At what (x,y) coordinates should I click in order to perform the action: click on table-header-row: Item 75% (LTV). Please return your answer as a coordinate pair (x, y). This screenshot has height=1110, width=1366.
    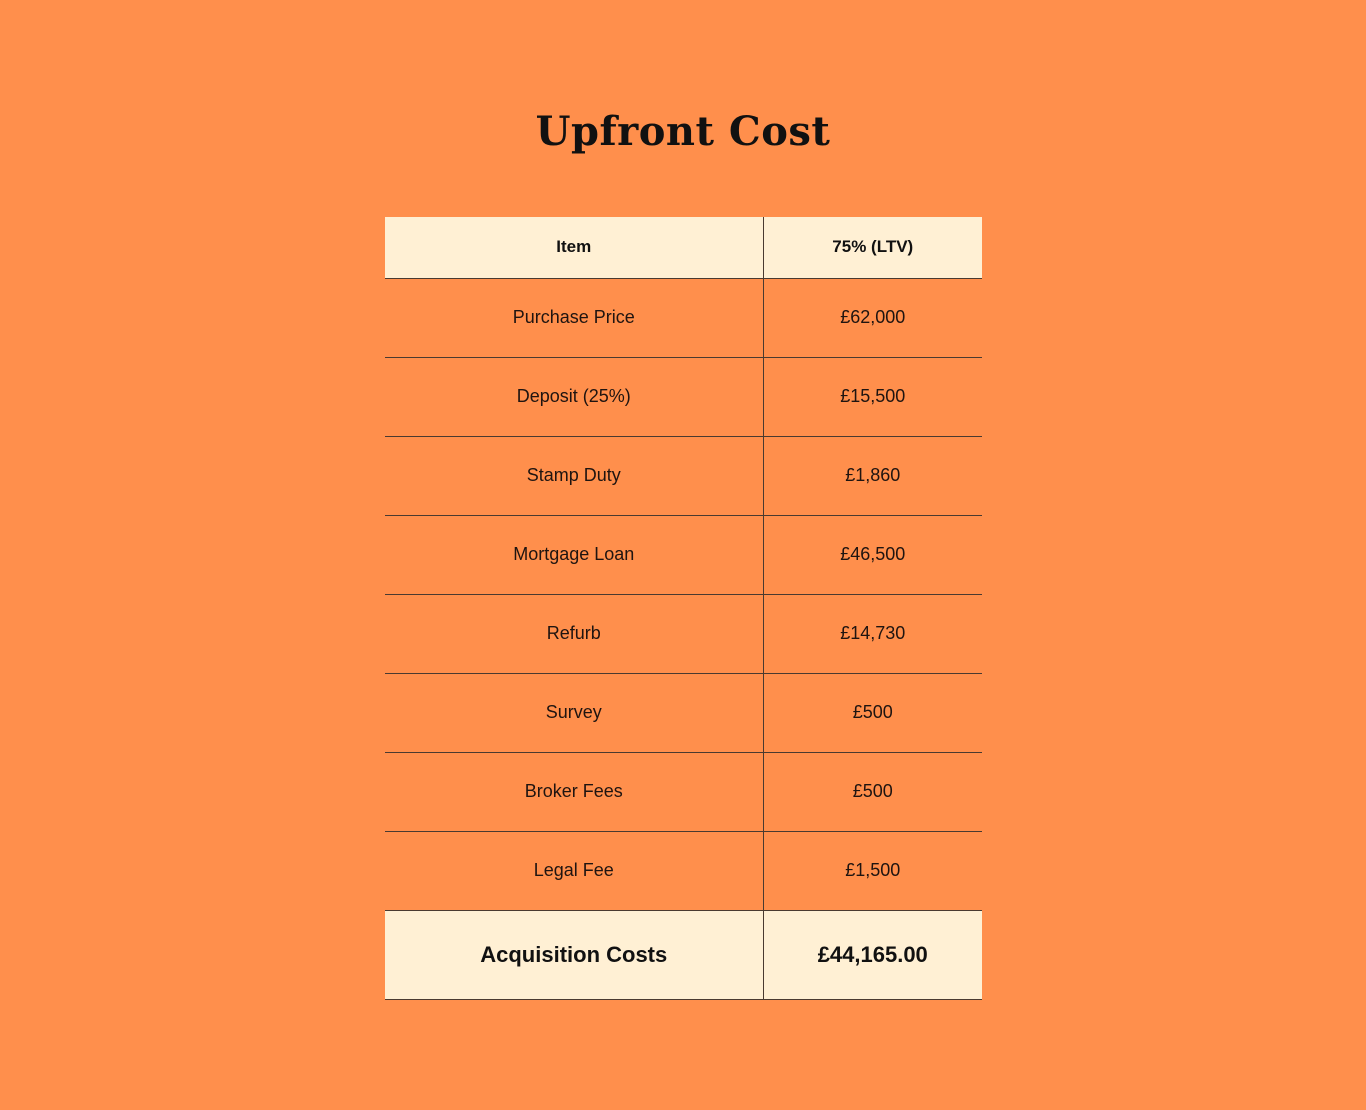
    Looking at the image, I should click on (683, 248).